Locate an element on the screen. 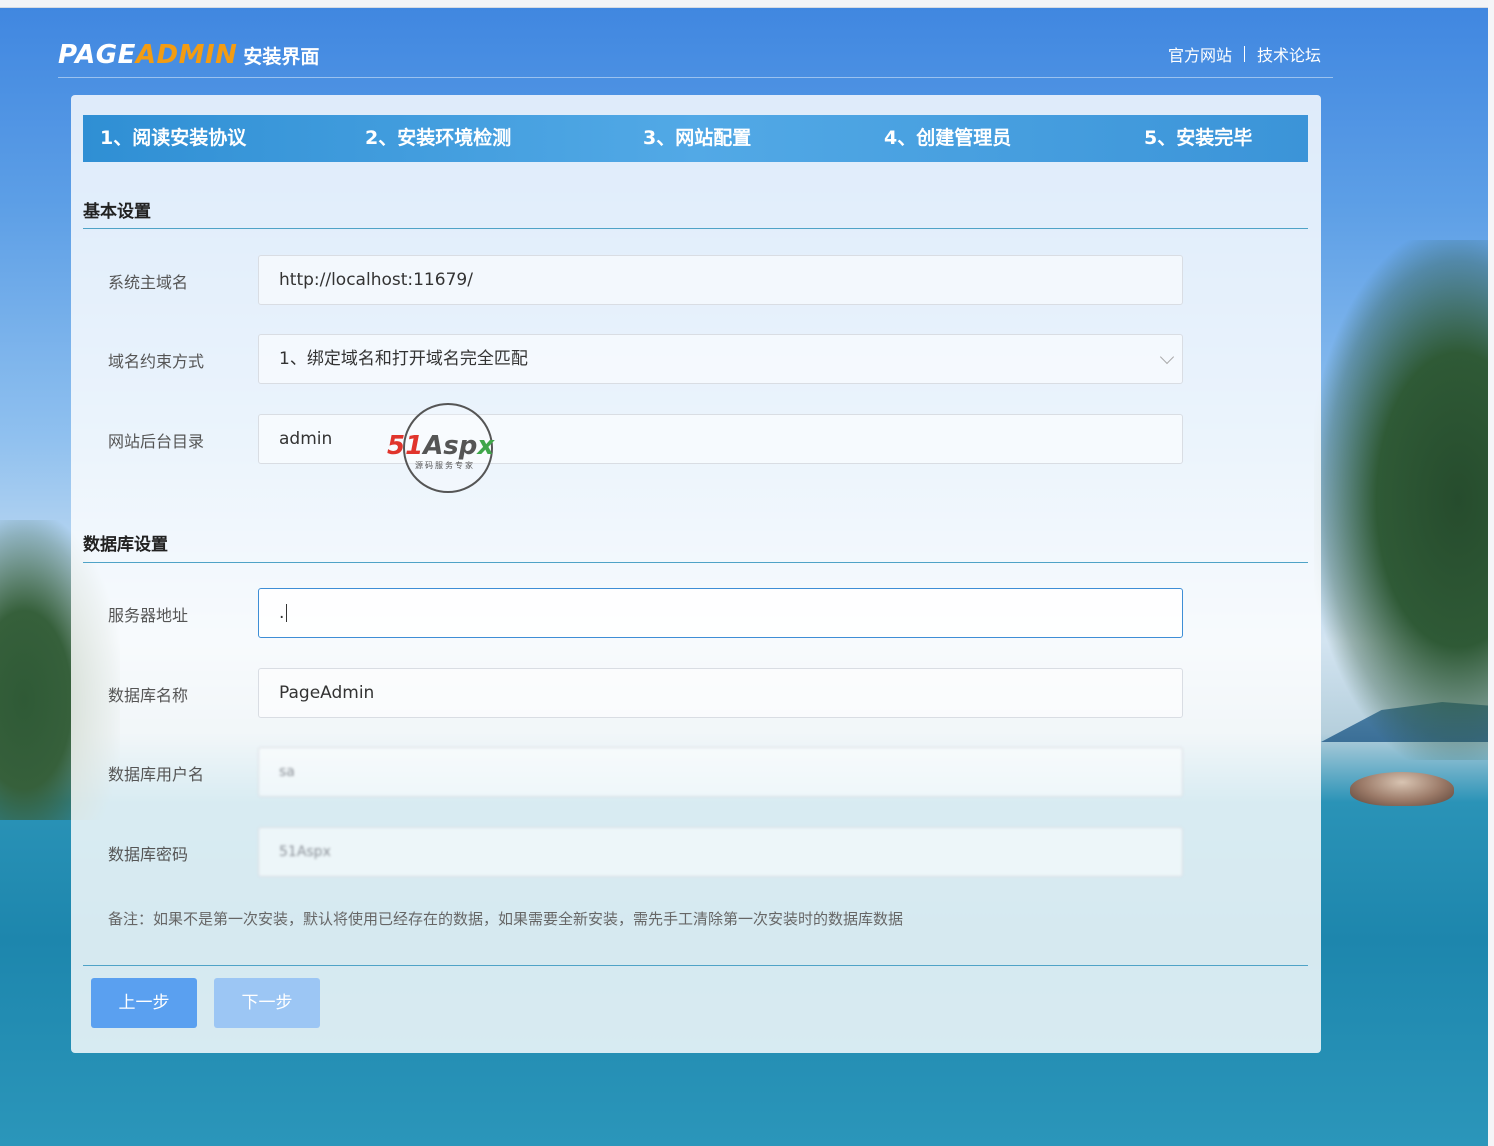 The image size is (1494, 1146). chevron-down-icon is located at coordinates (1167, 357).